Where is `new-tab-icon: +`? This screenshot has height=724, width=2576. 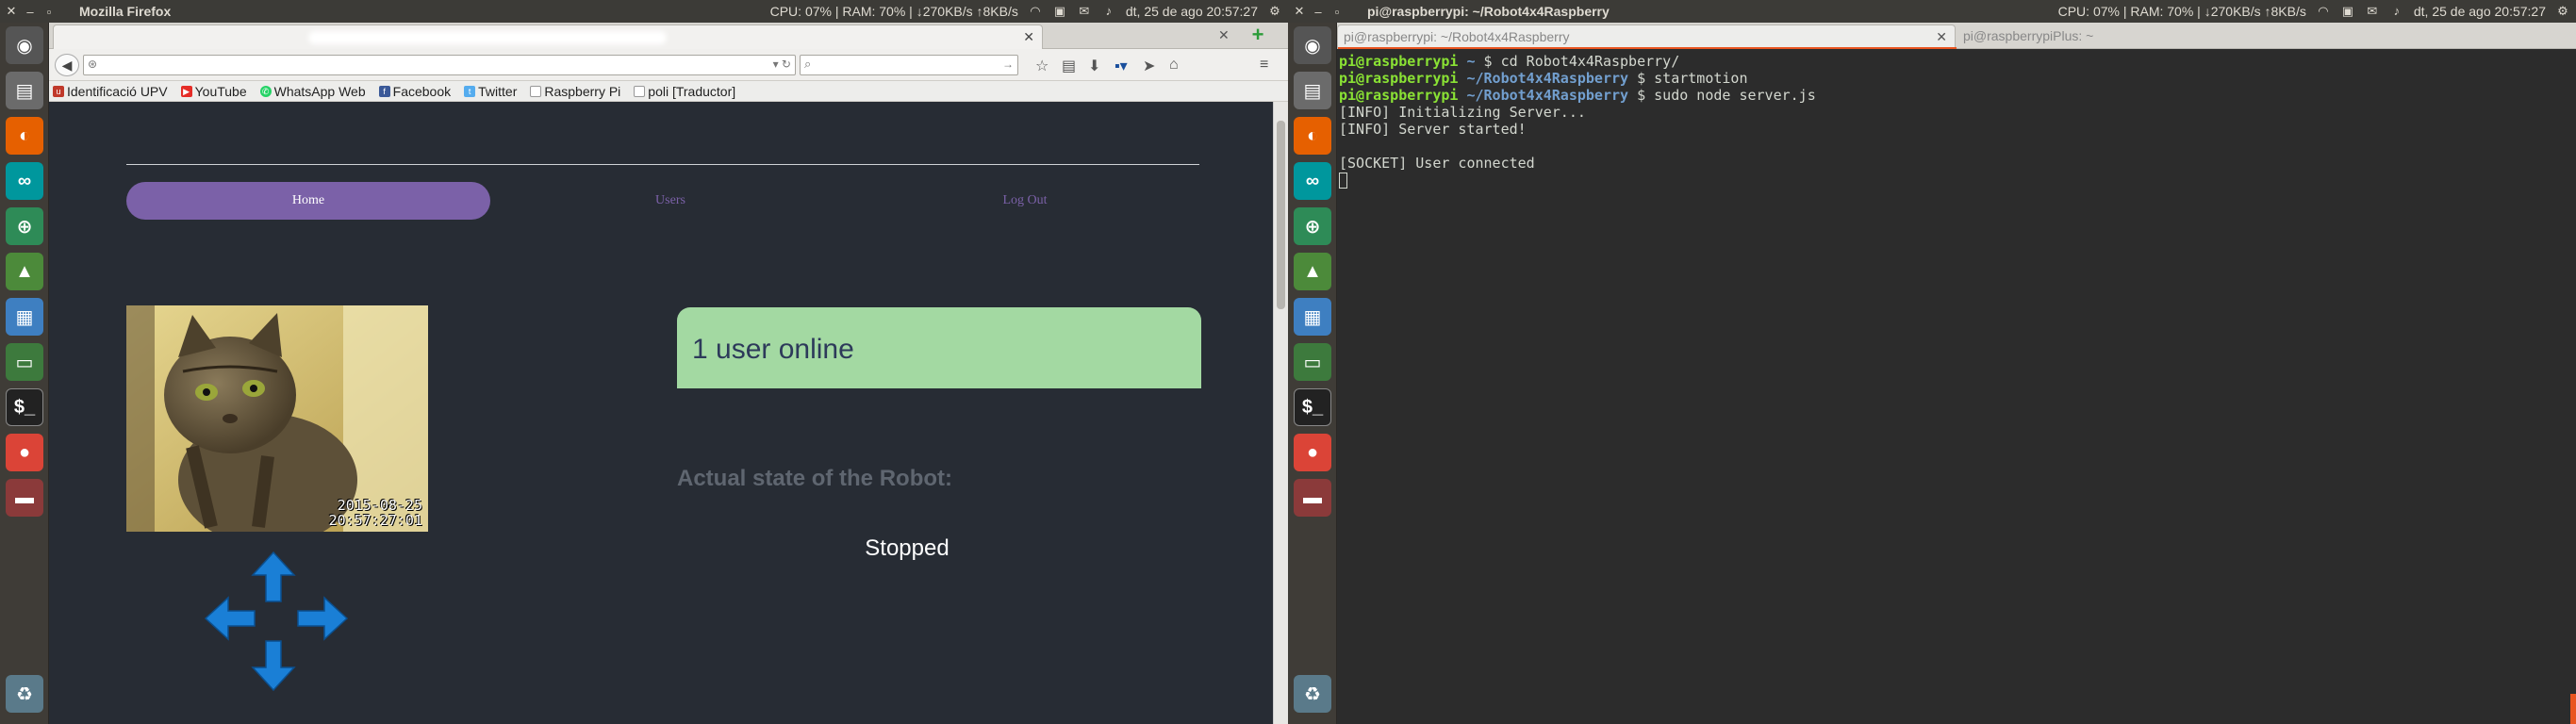
new-tab-icon: + is located at coordinates (1258, 36).